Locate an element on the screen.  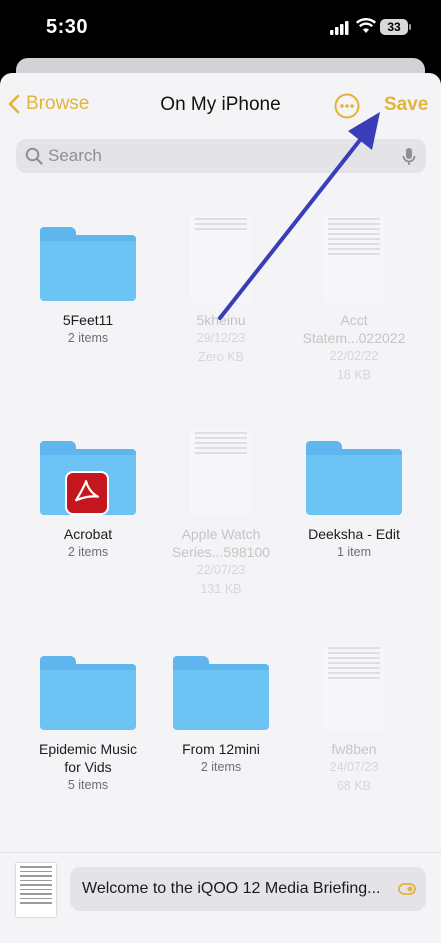
folder-acrobat: Acrobat 2 items is located at coordinates (88, 501).